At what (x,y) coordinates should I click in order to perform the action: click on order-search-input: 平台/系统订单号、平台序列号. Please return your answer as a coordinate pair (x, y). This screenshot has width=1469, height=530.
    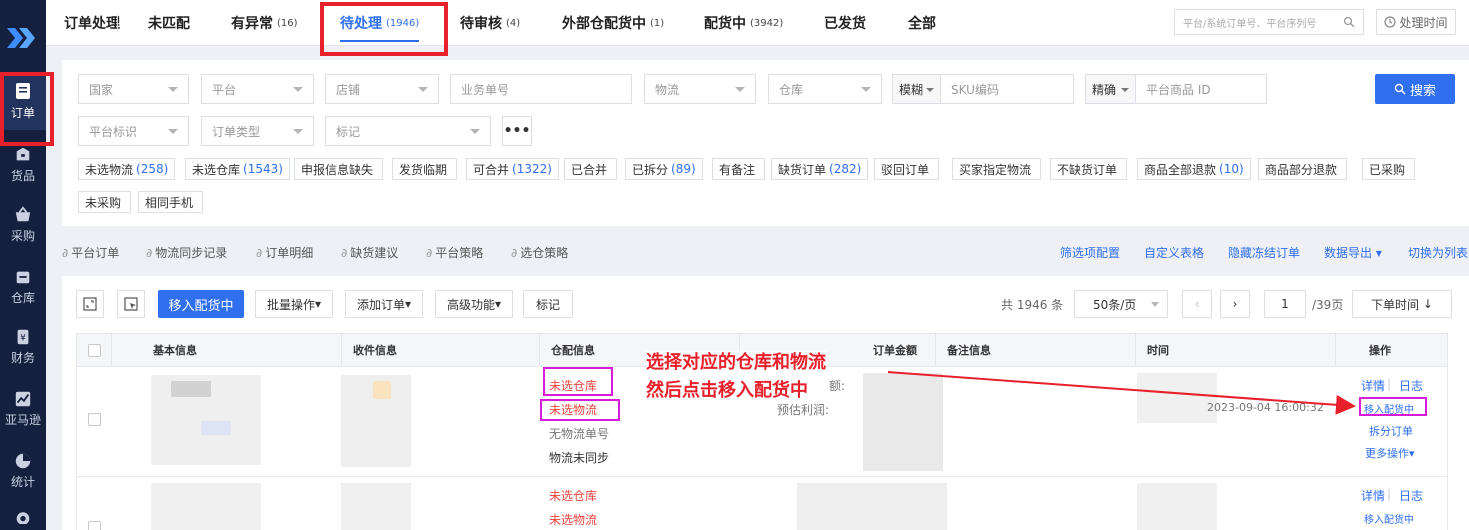
    Looking at the image, I should click on (1269, 22).